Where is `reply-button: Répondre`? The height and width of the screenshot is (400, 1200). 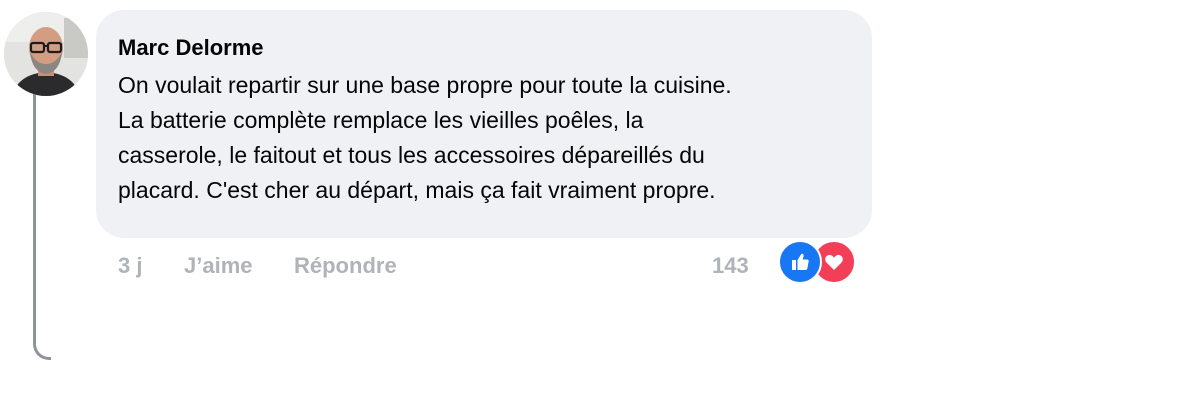 reply-button: Répondre is located at coordinates (345, 266).